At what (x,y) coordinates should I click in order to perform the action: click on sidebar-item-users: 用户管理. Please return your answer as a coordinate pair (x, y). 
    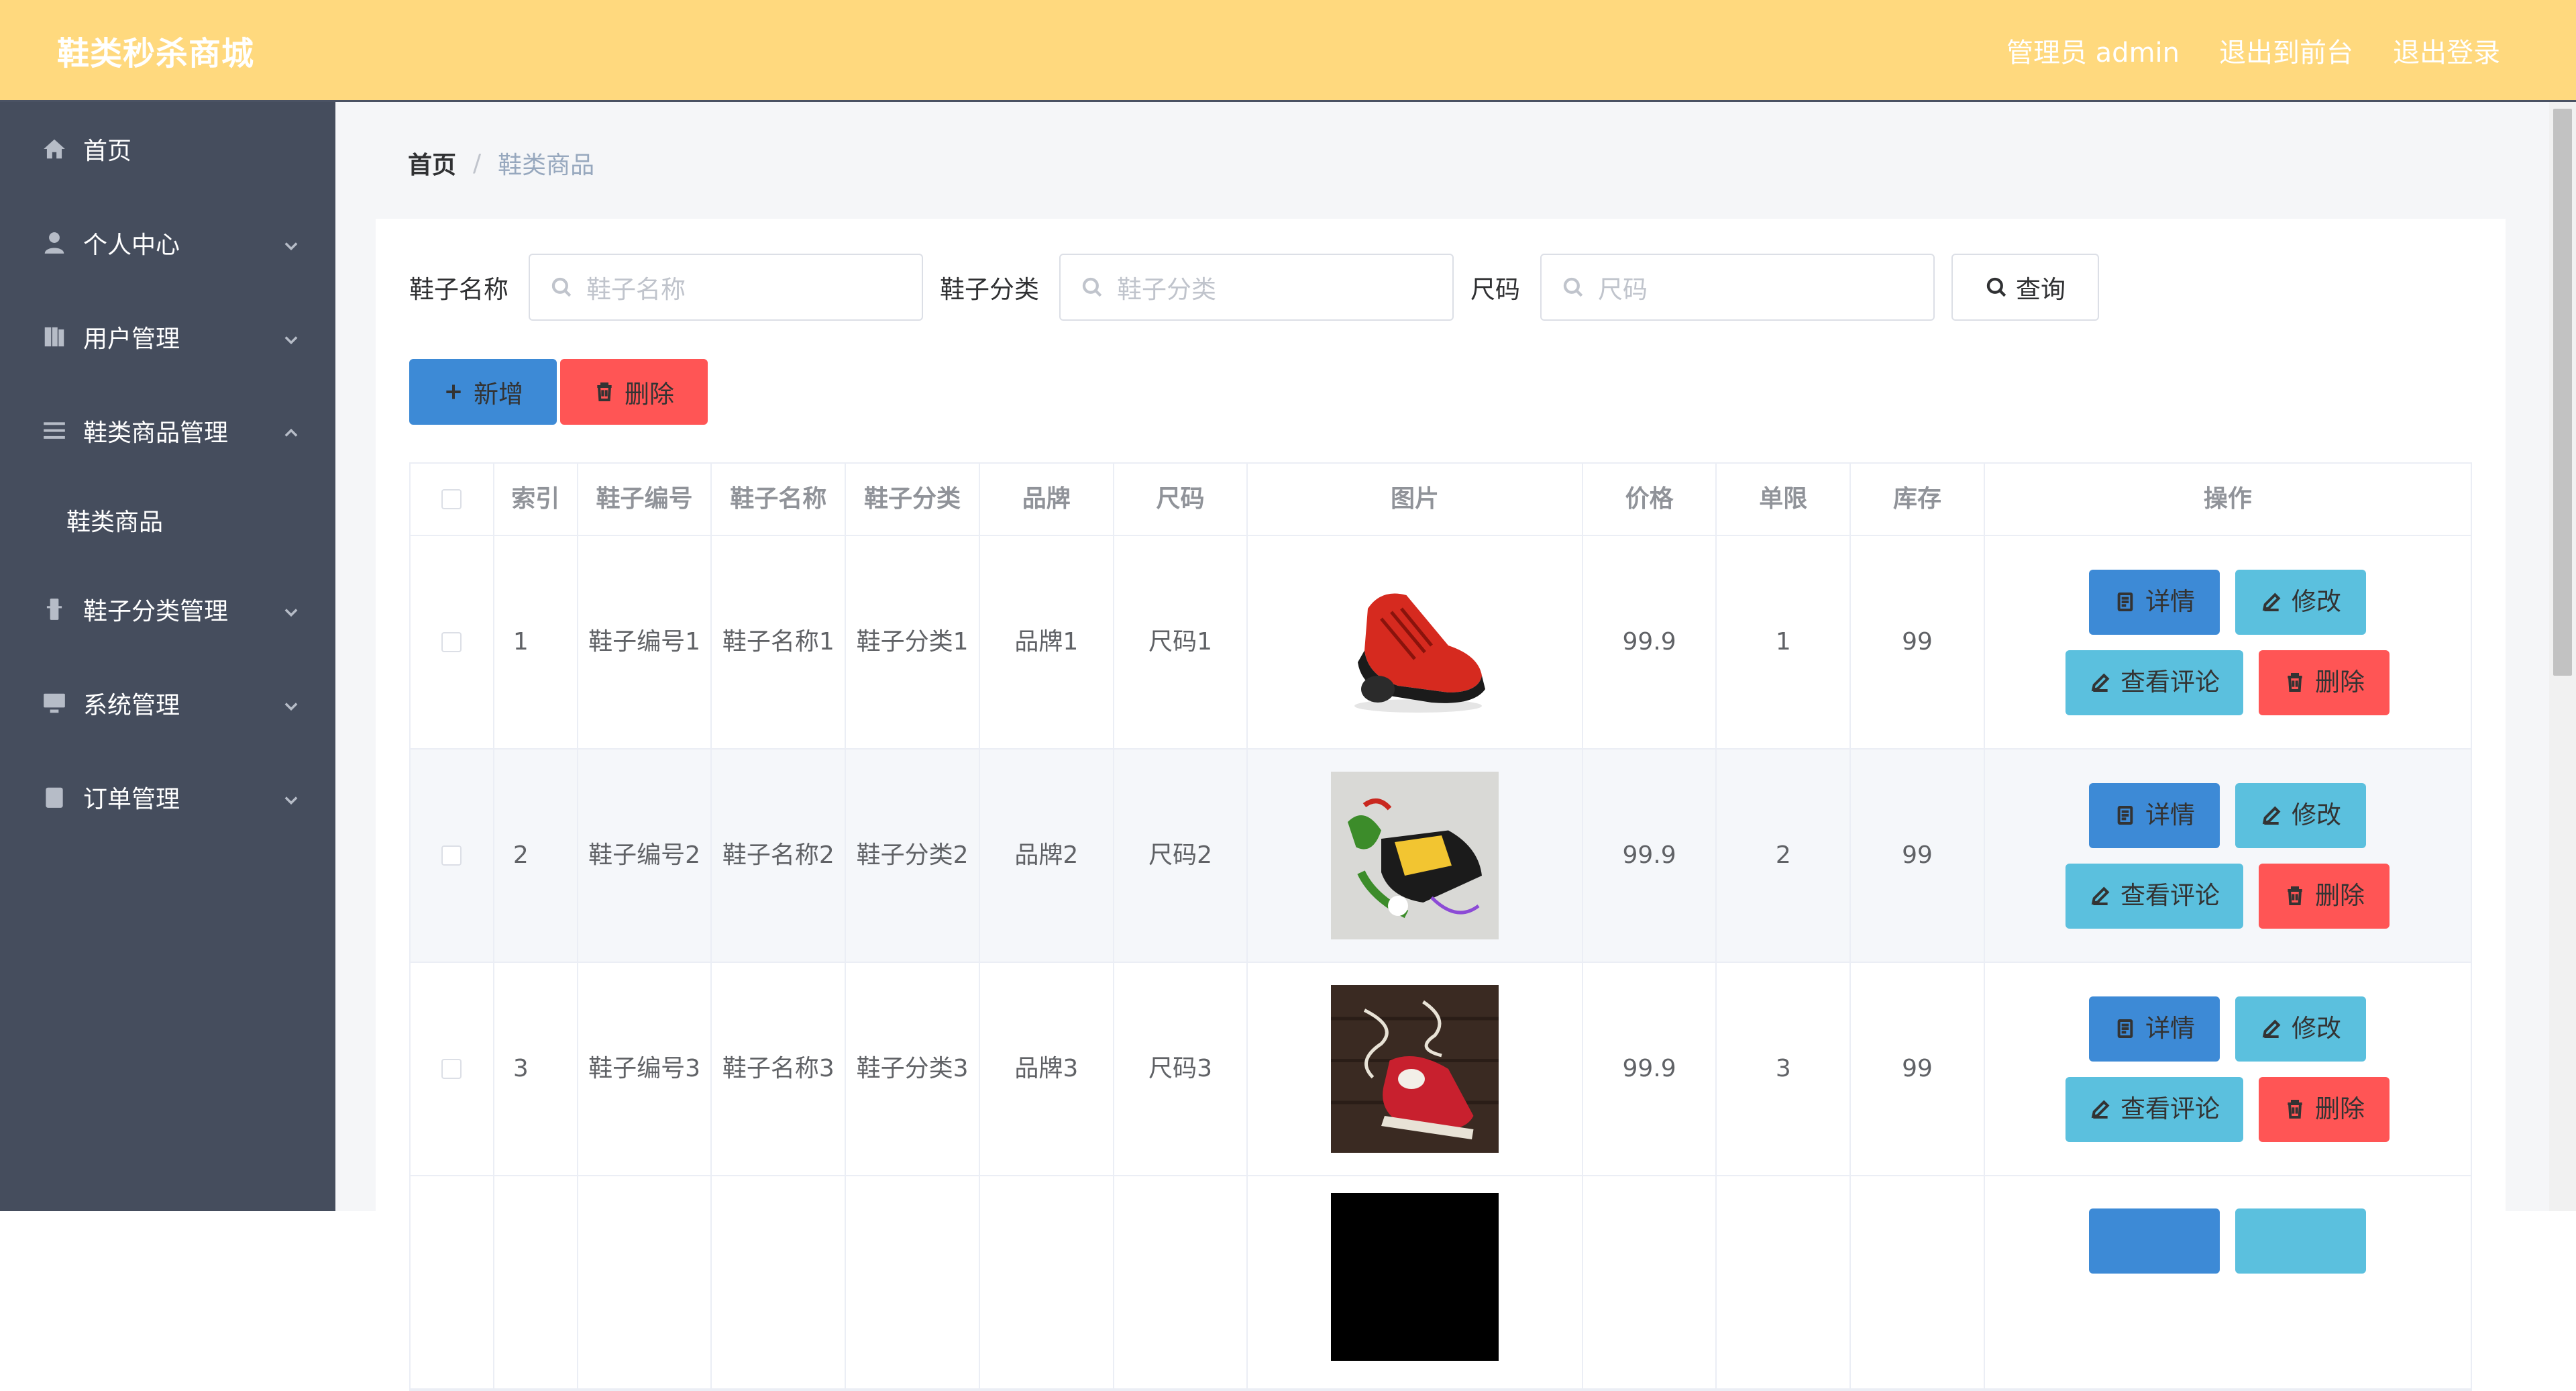
    Looking at the image, I should click on (167, 337).